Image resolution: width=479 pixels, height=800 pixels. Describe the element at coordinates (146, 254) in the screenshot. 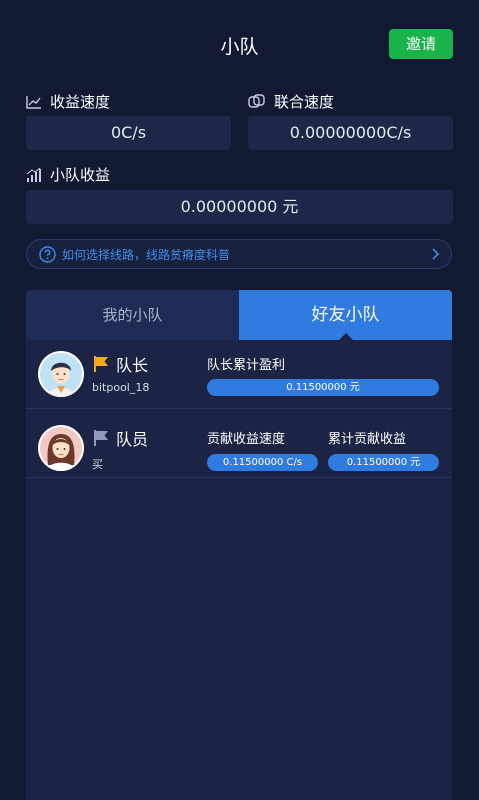

I see `route-help-text: 如何选择线路，线路贫瘠度科普` at that location.